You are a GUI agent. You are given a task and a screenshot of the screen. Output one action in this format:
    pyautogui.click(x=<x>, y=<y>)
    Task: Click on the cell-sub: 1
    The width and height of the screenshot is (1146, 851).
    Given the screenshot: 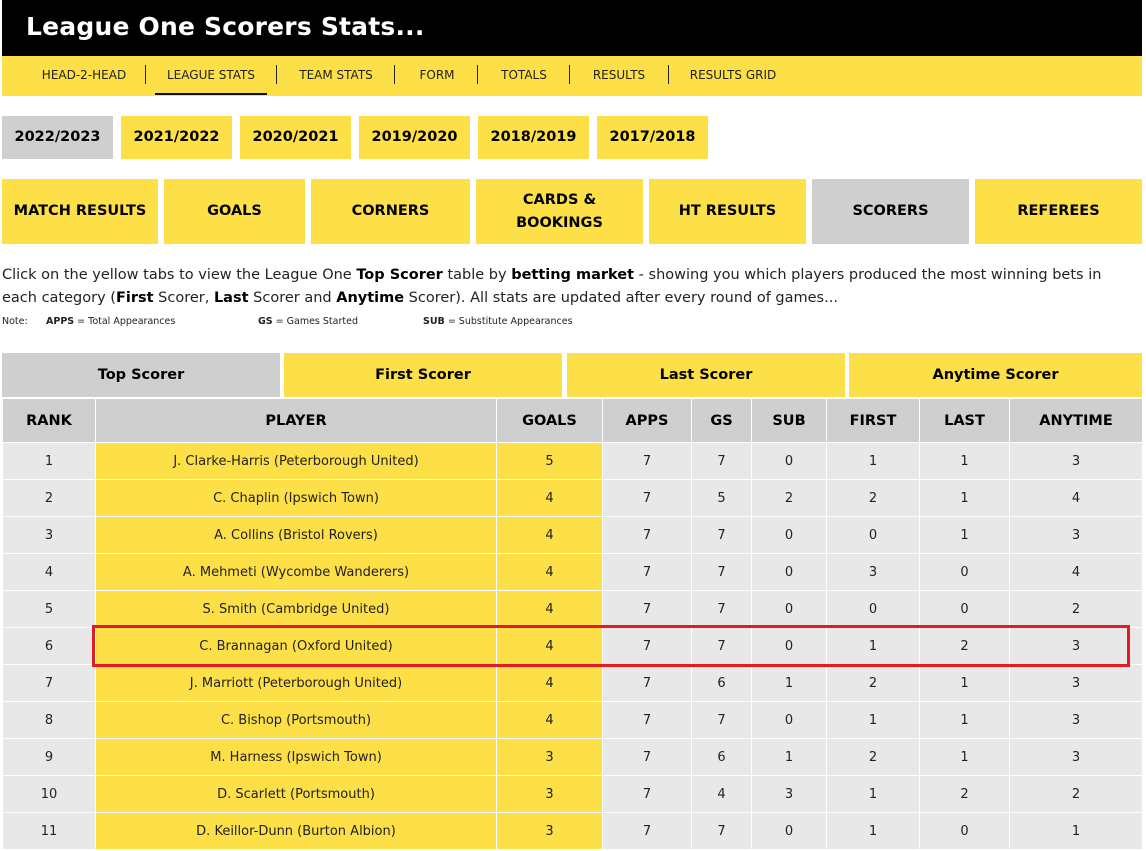 What is the action you would take?
    pyautogui.click(x=789, y=757)
    